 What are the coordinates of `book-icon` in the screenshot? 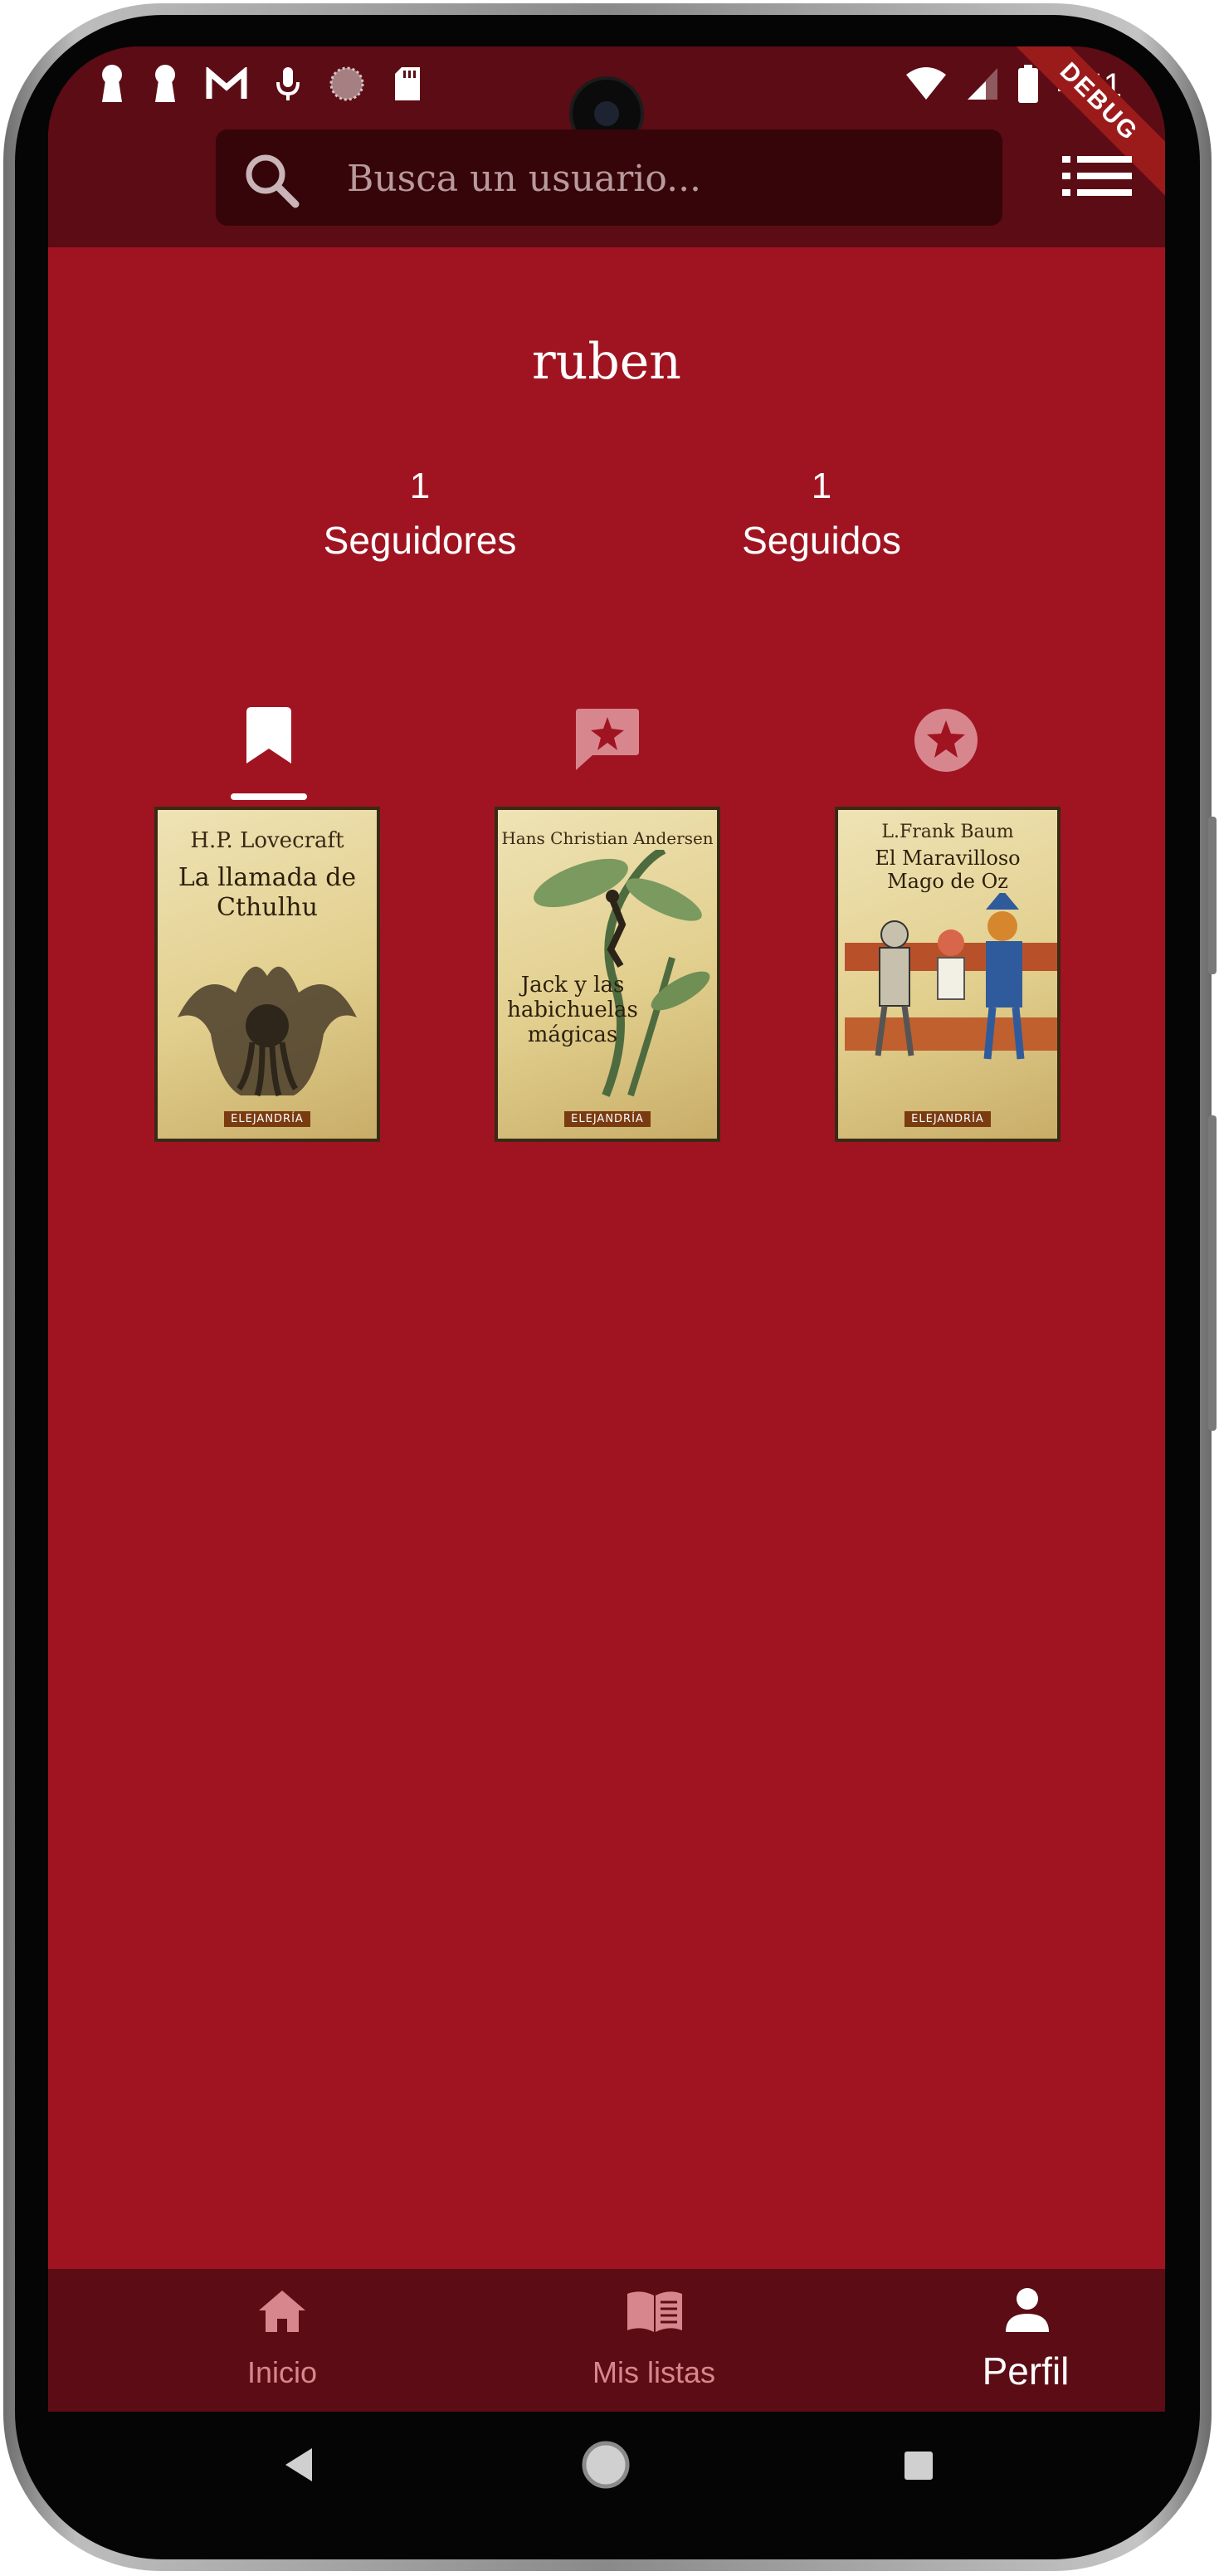 It's located at (655, 2313).